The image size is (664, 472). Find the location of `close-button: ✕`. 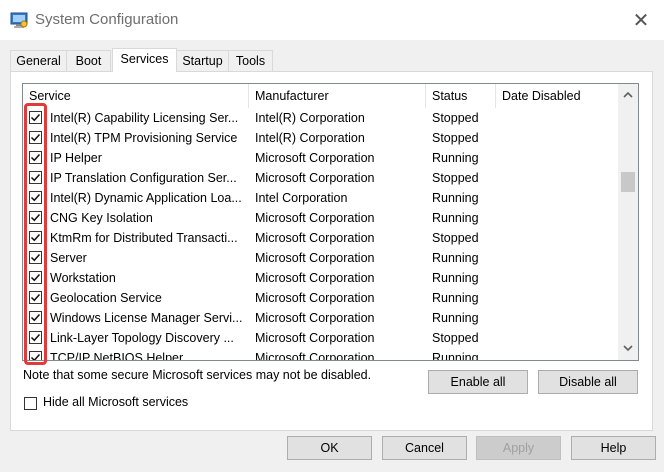

close-button: ✕ is located at coordinates (641, 20).